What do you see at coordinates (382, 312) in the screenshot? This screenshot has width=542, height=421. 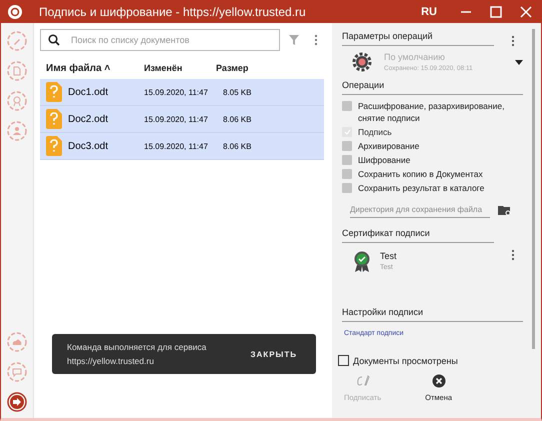 I see `section-title: Настройки подписи` at bounding box center [382, 312].